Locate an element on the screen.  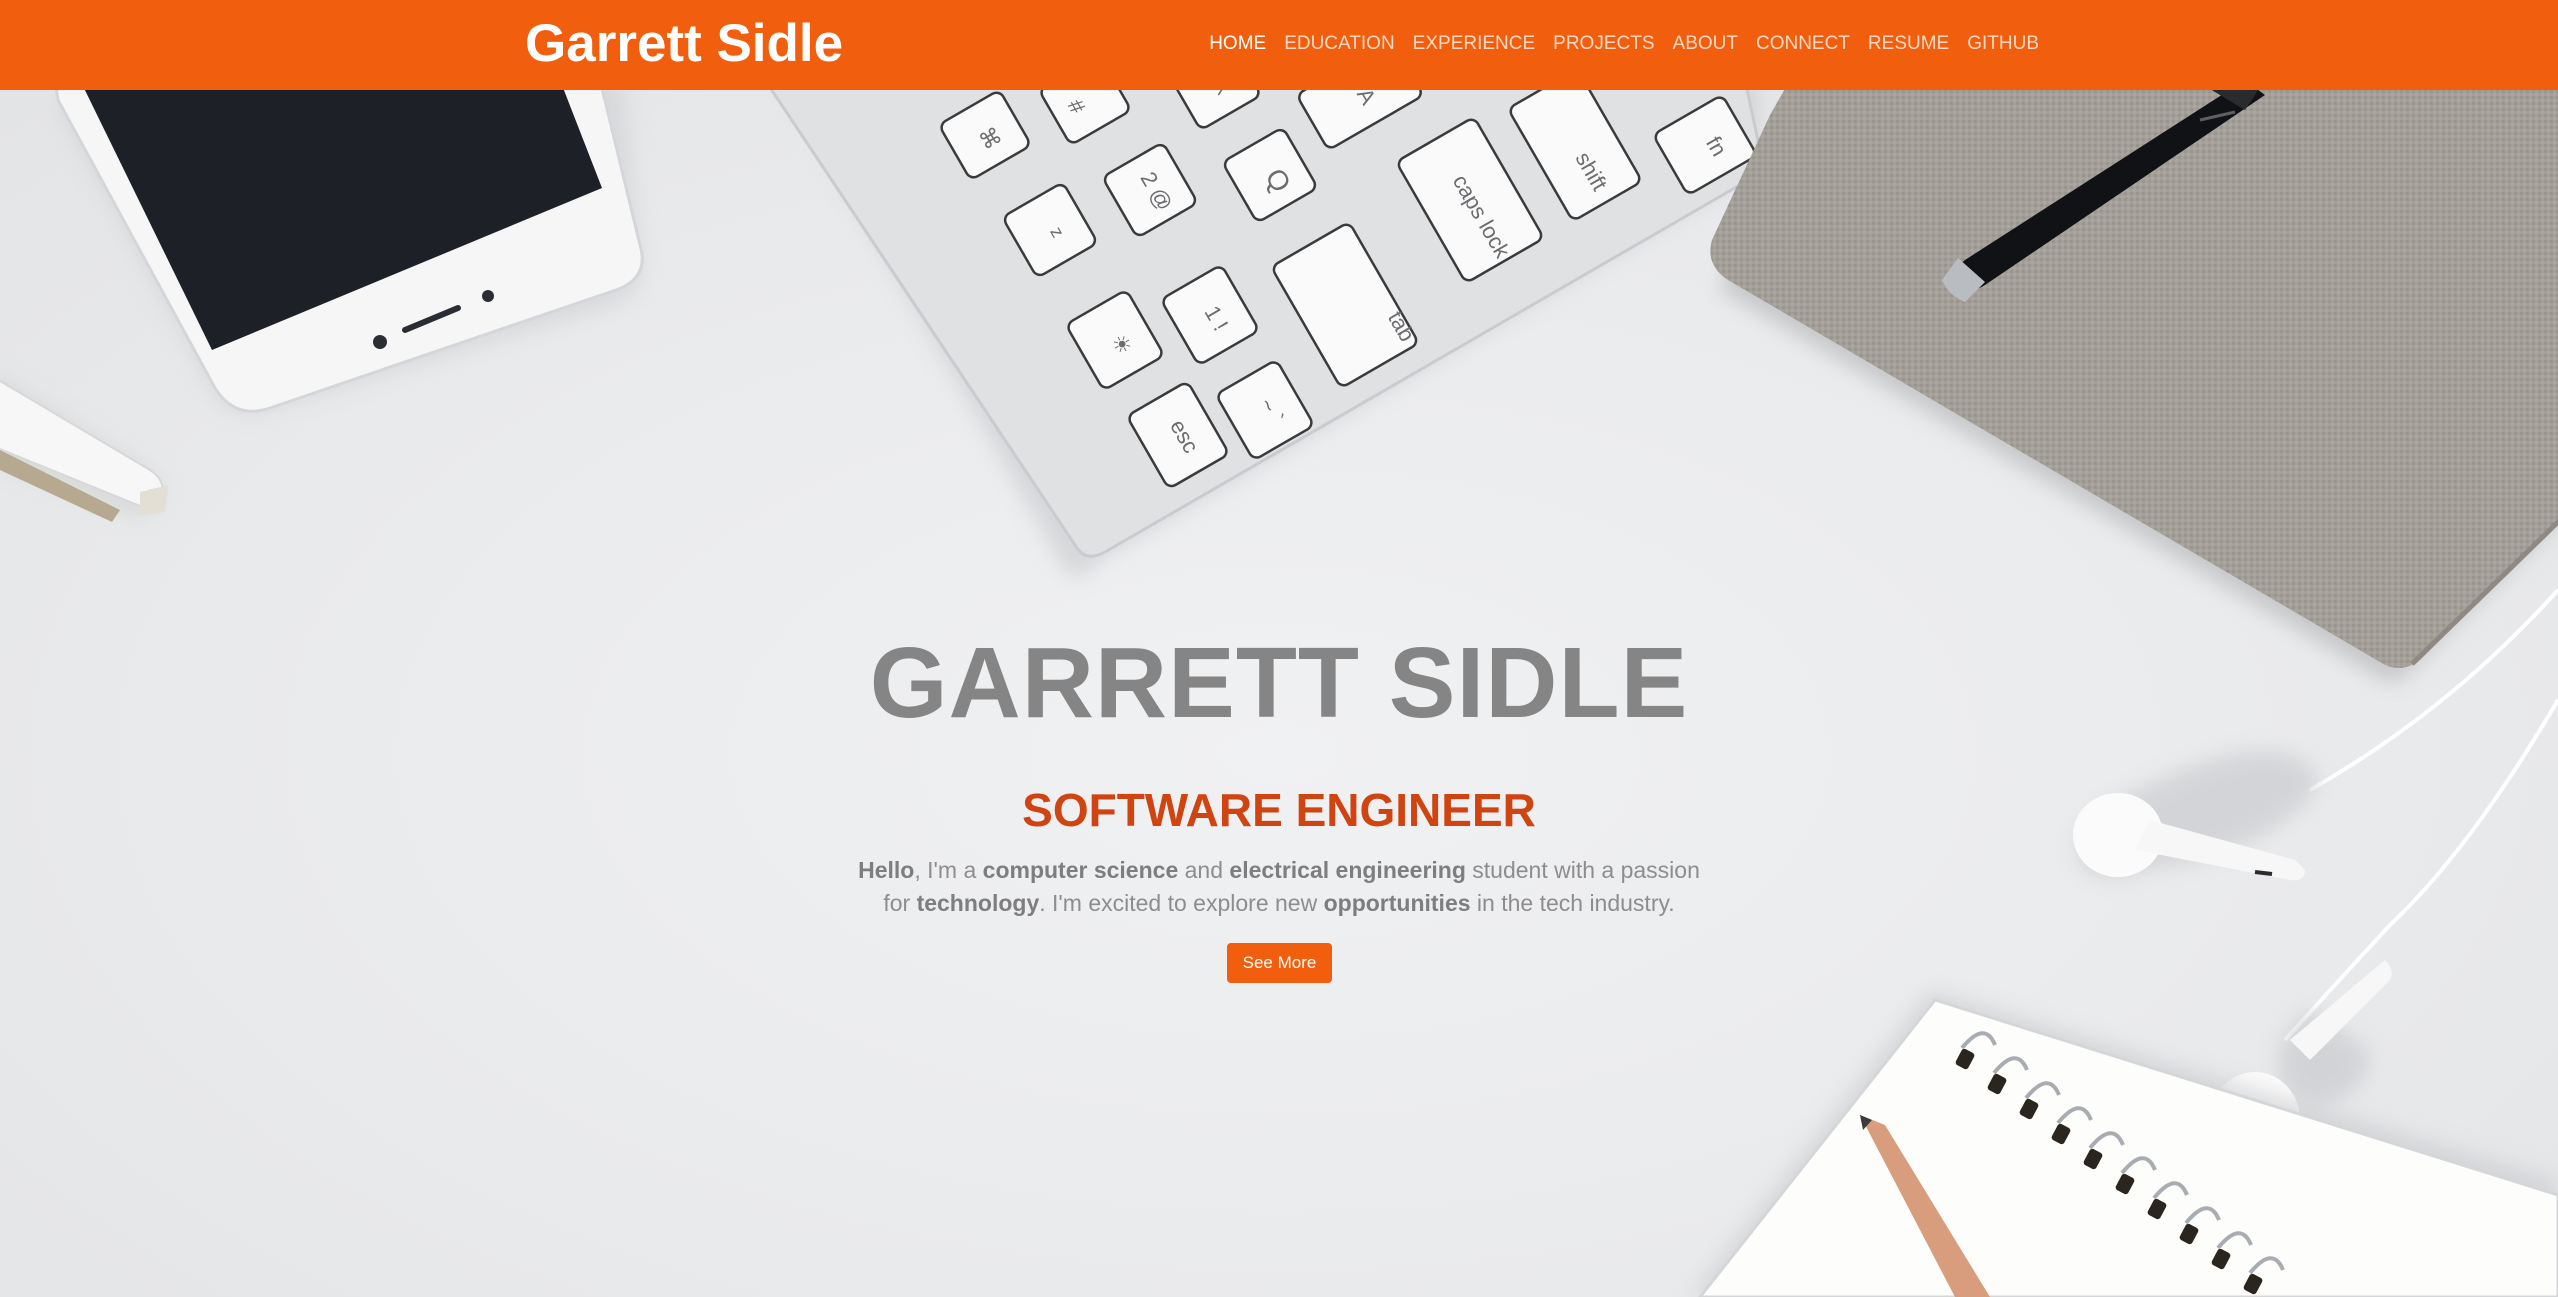
intro-bold-technology: technology is located at coordinates (978, 903).